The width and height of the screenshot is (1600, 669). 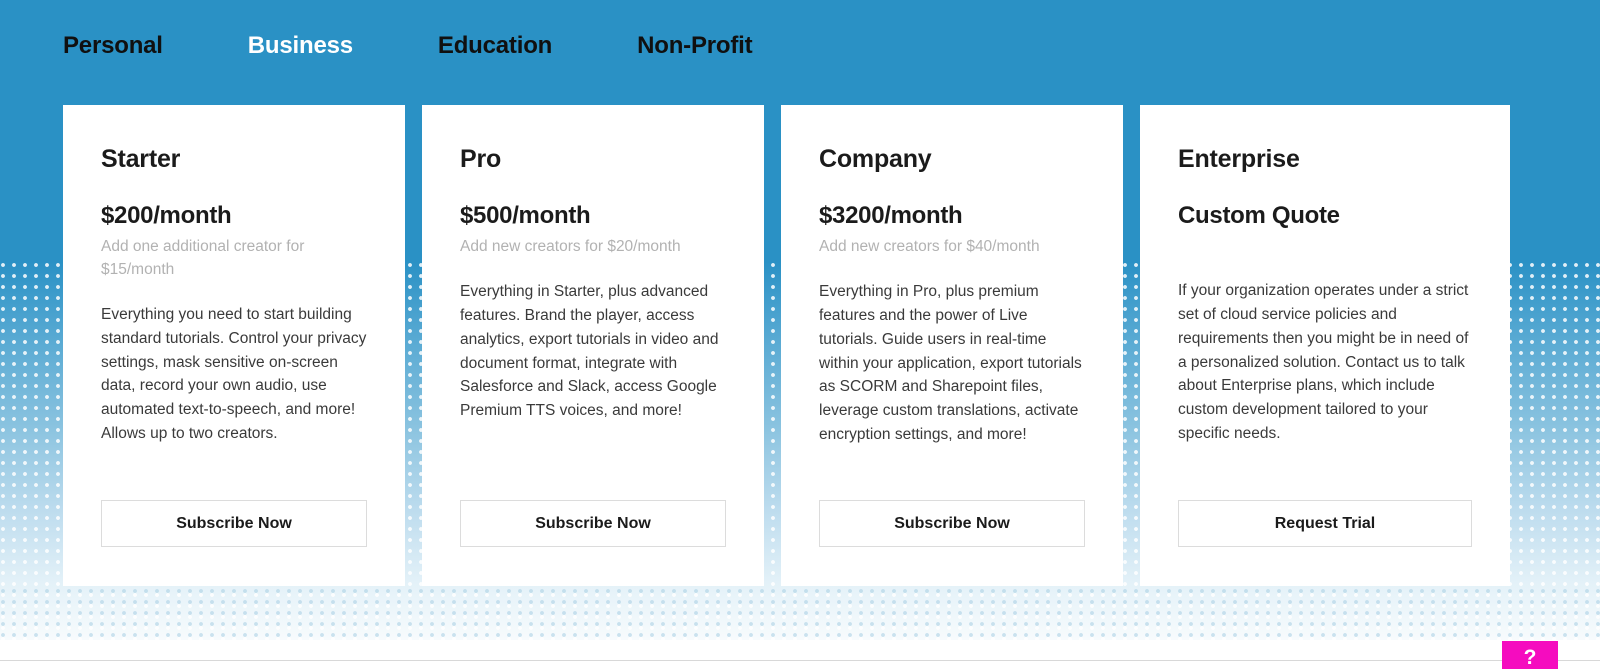 What do you see at coordinates (481, 159) in the screenshot?
I see `plan-title: Pro` at bounding box center [481, 159].